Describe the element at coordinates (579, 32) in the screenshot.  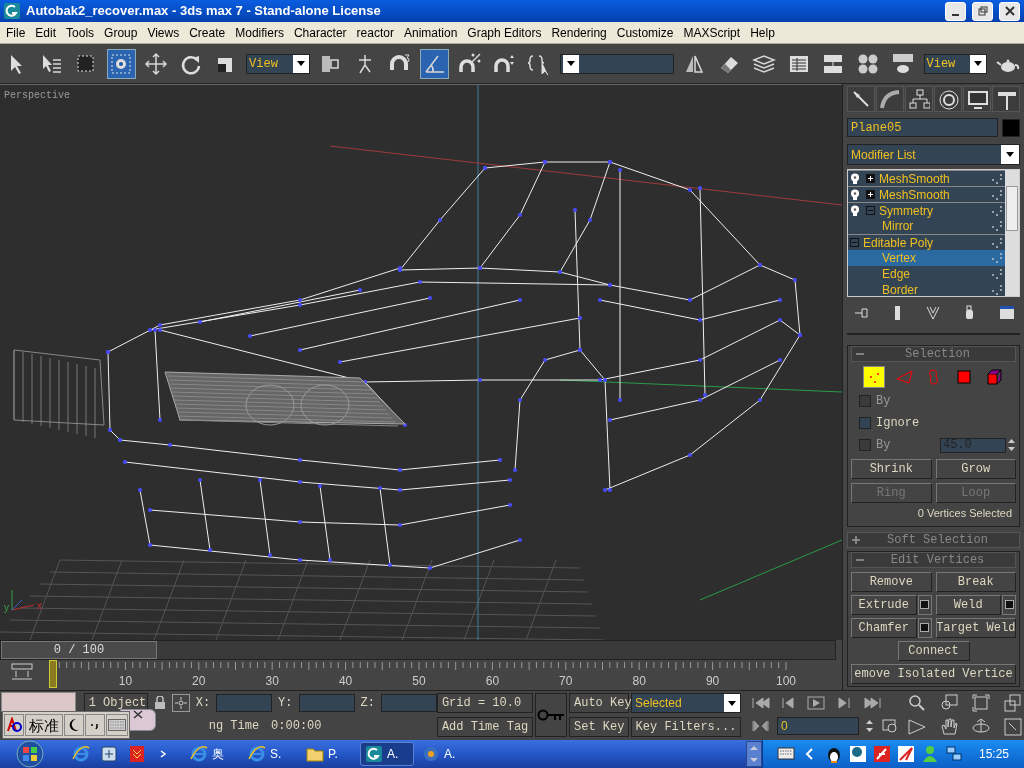
I see `menu-item: Rendering` at that location.